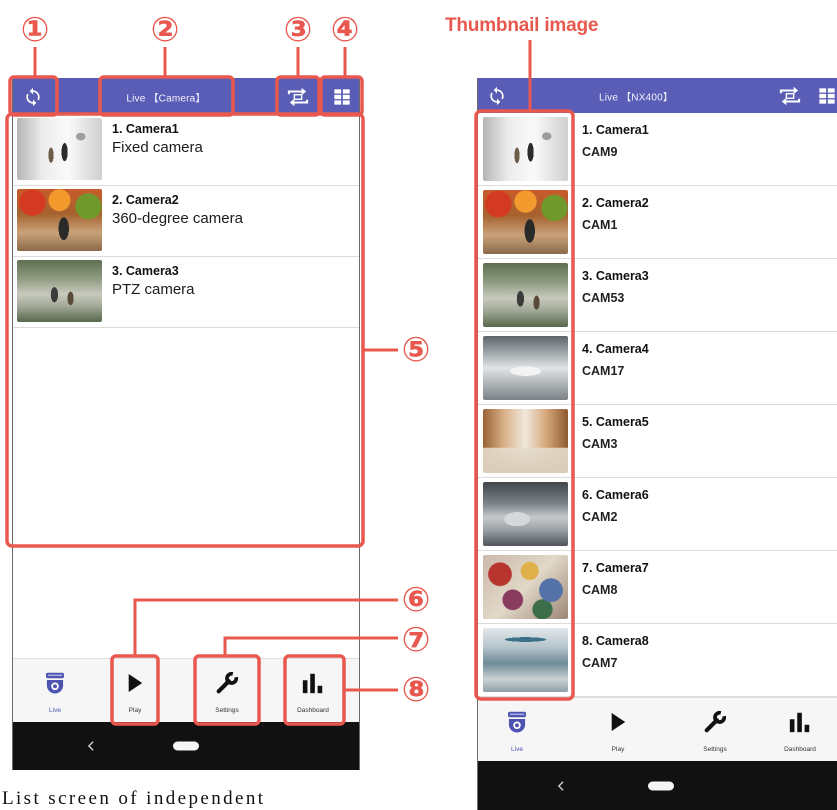 The height and width of the screenshot is (810, 837). Describe the element at coordinates (177, 218) in the screenshot. I see `camera-type: 360-degree camera` at that location.